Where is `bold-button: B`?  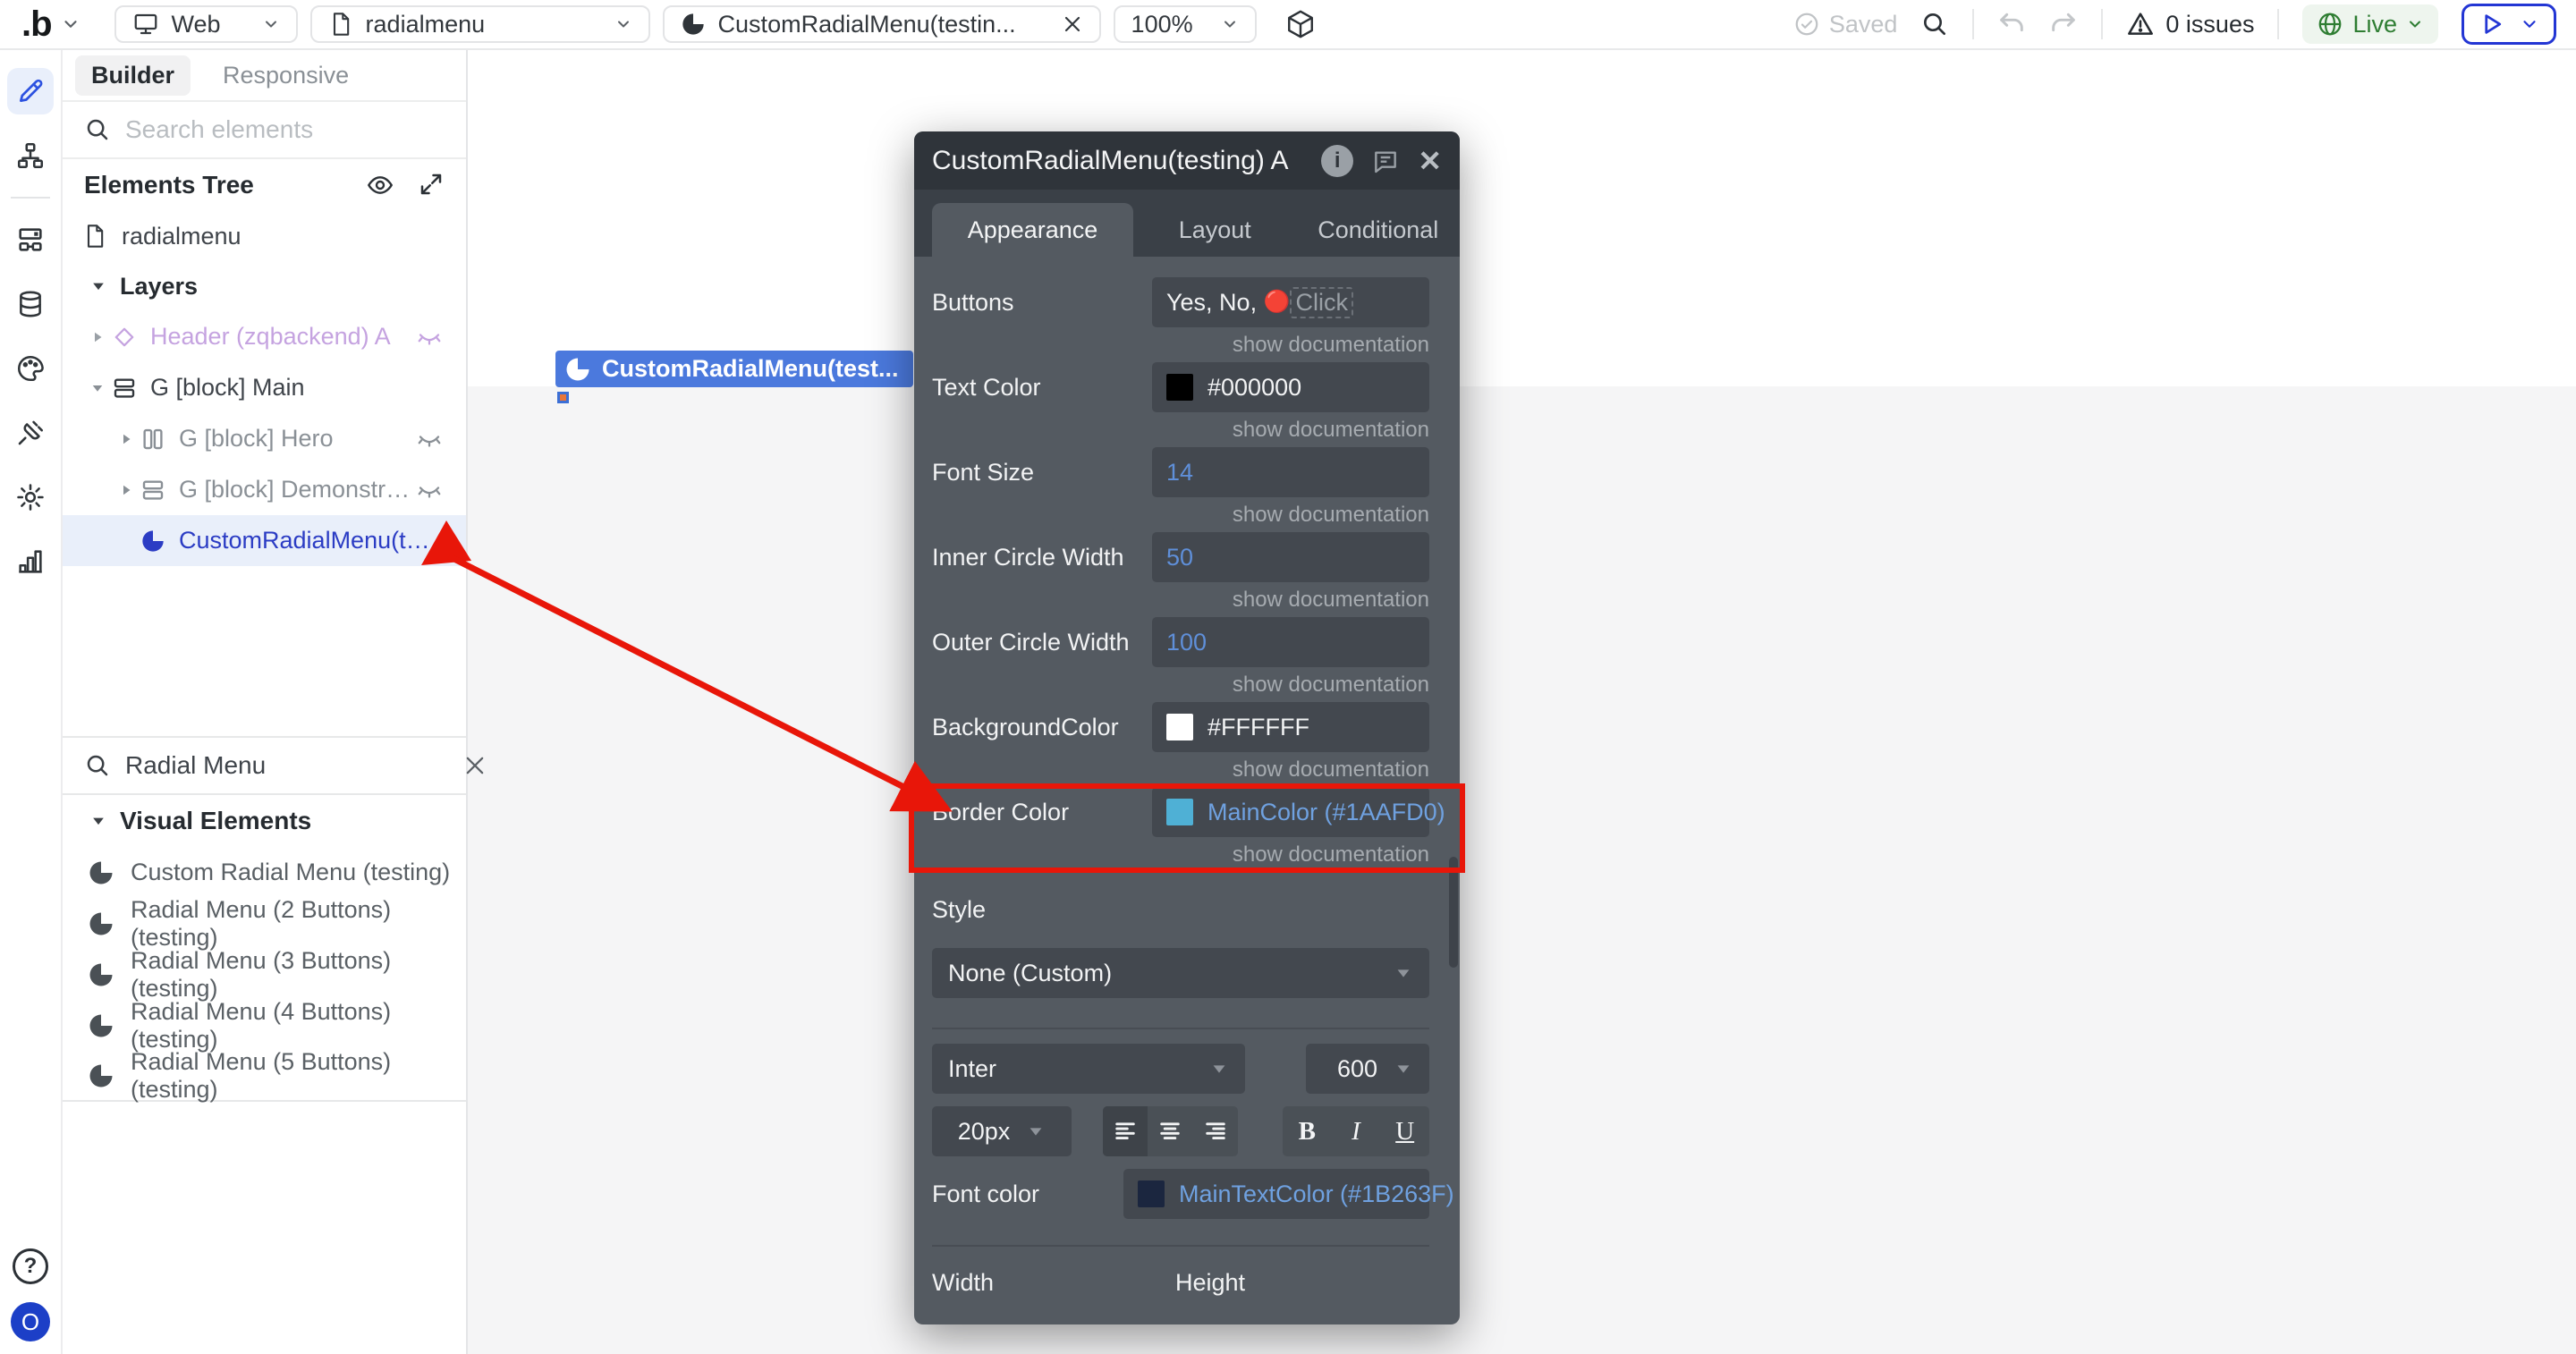 bold-button: B is located at coordinates (1307, 1131).